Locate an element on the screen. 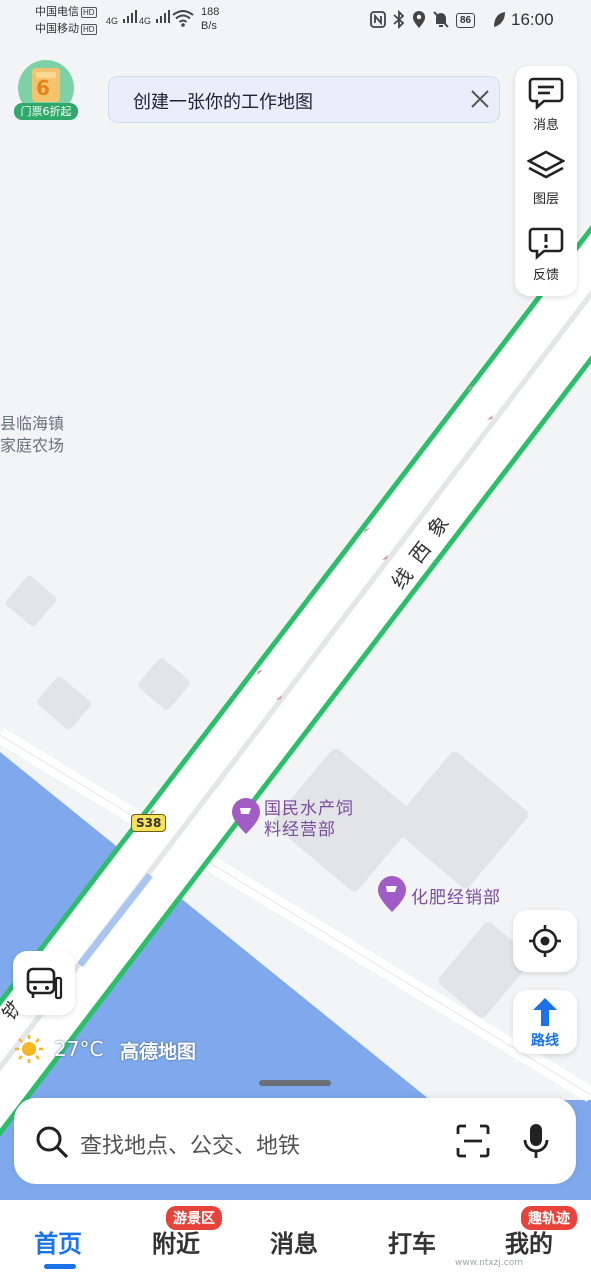 Image resolution: width=591 pixels, height=1280 pixels. layers-button: 图层 is located at coordinates (546, 178).